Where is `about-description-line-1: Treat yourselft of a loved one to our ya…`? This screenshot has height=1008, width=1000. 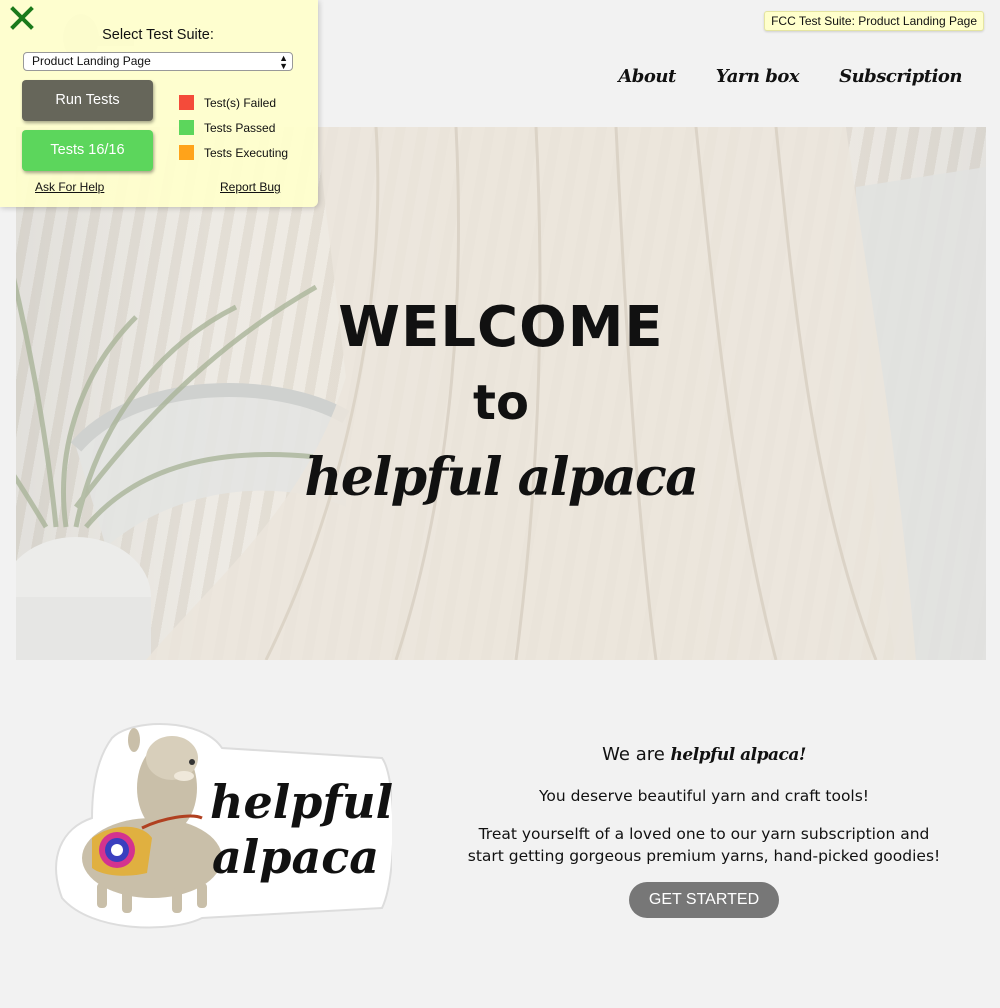 about-description-line-1: Treat yourselft of a loved one to our ya… is located at coordinates (704, 834).